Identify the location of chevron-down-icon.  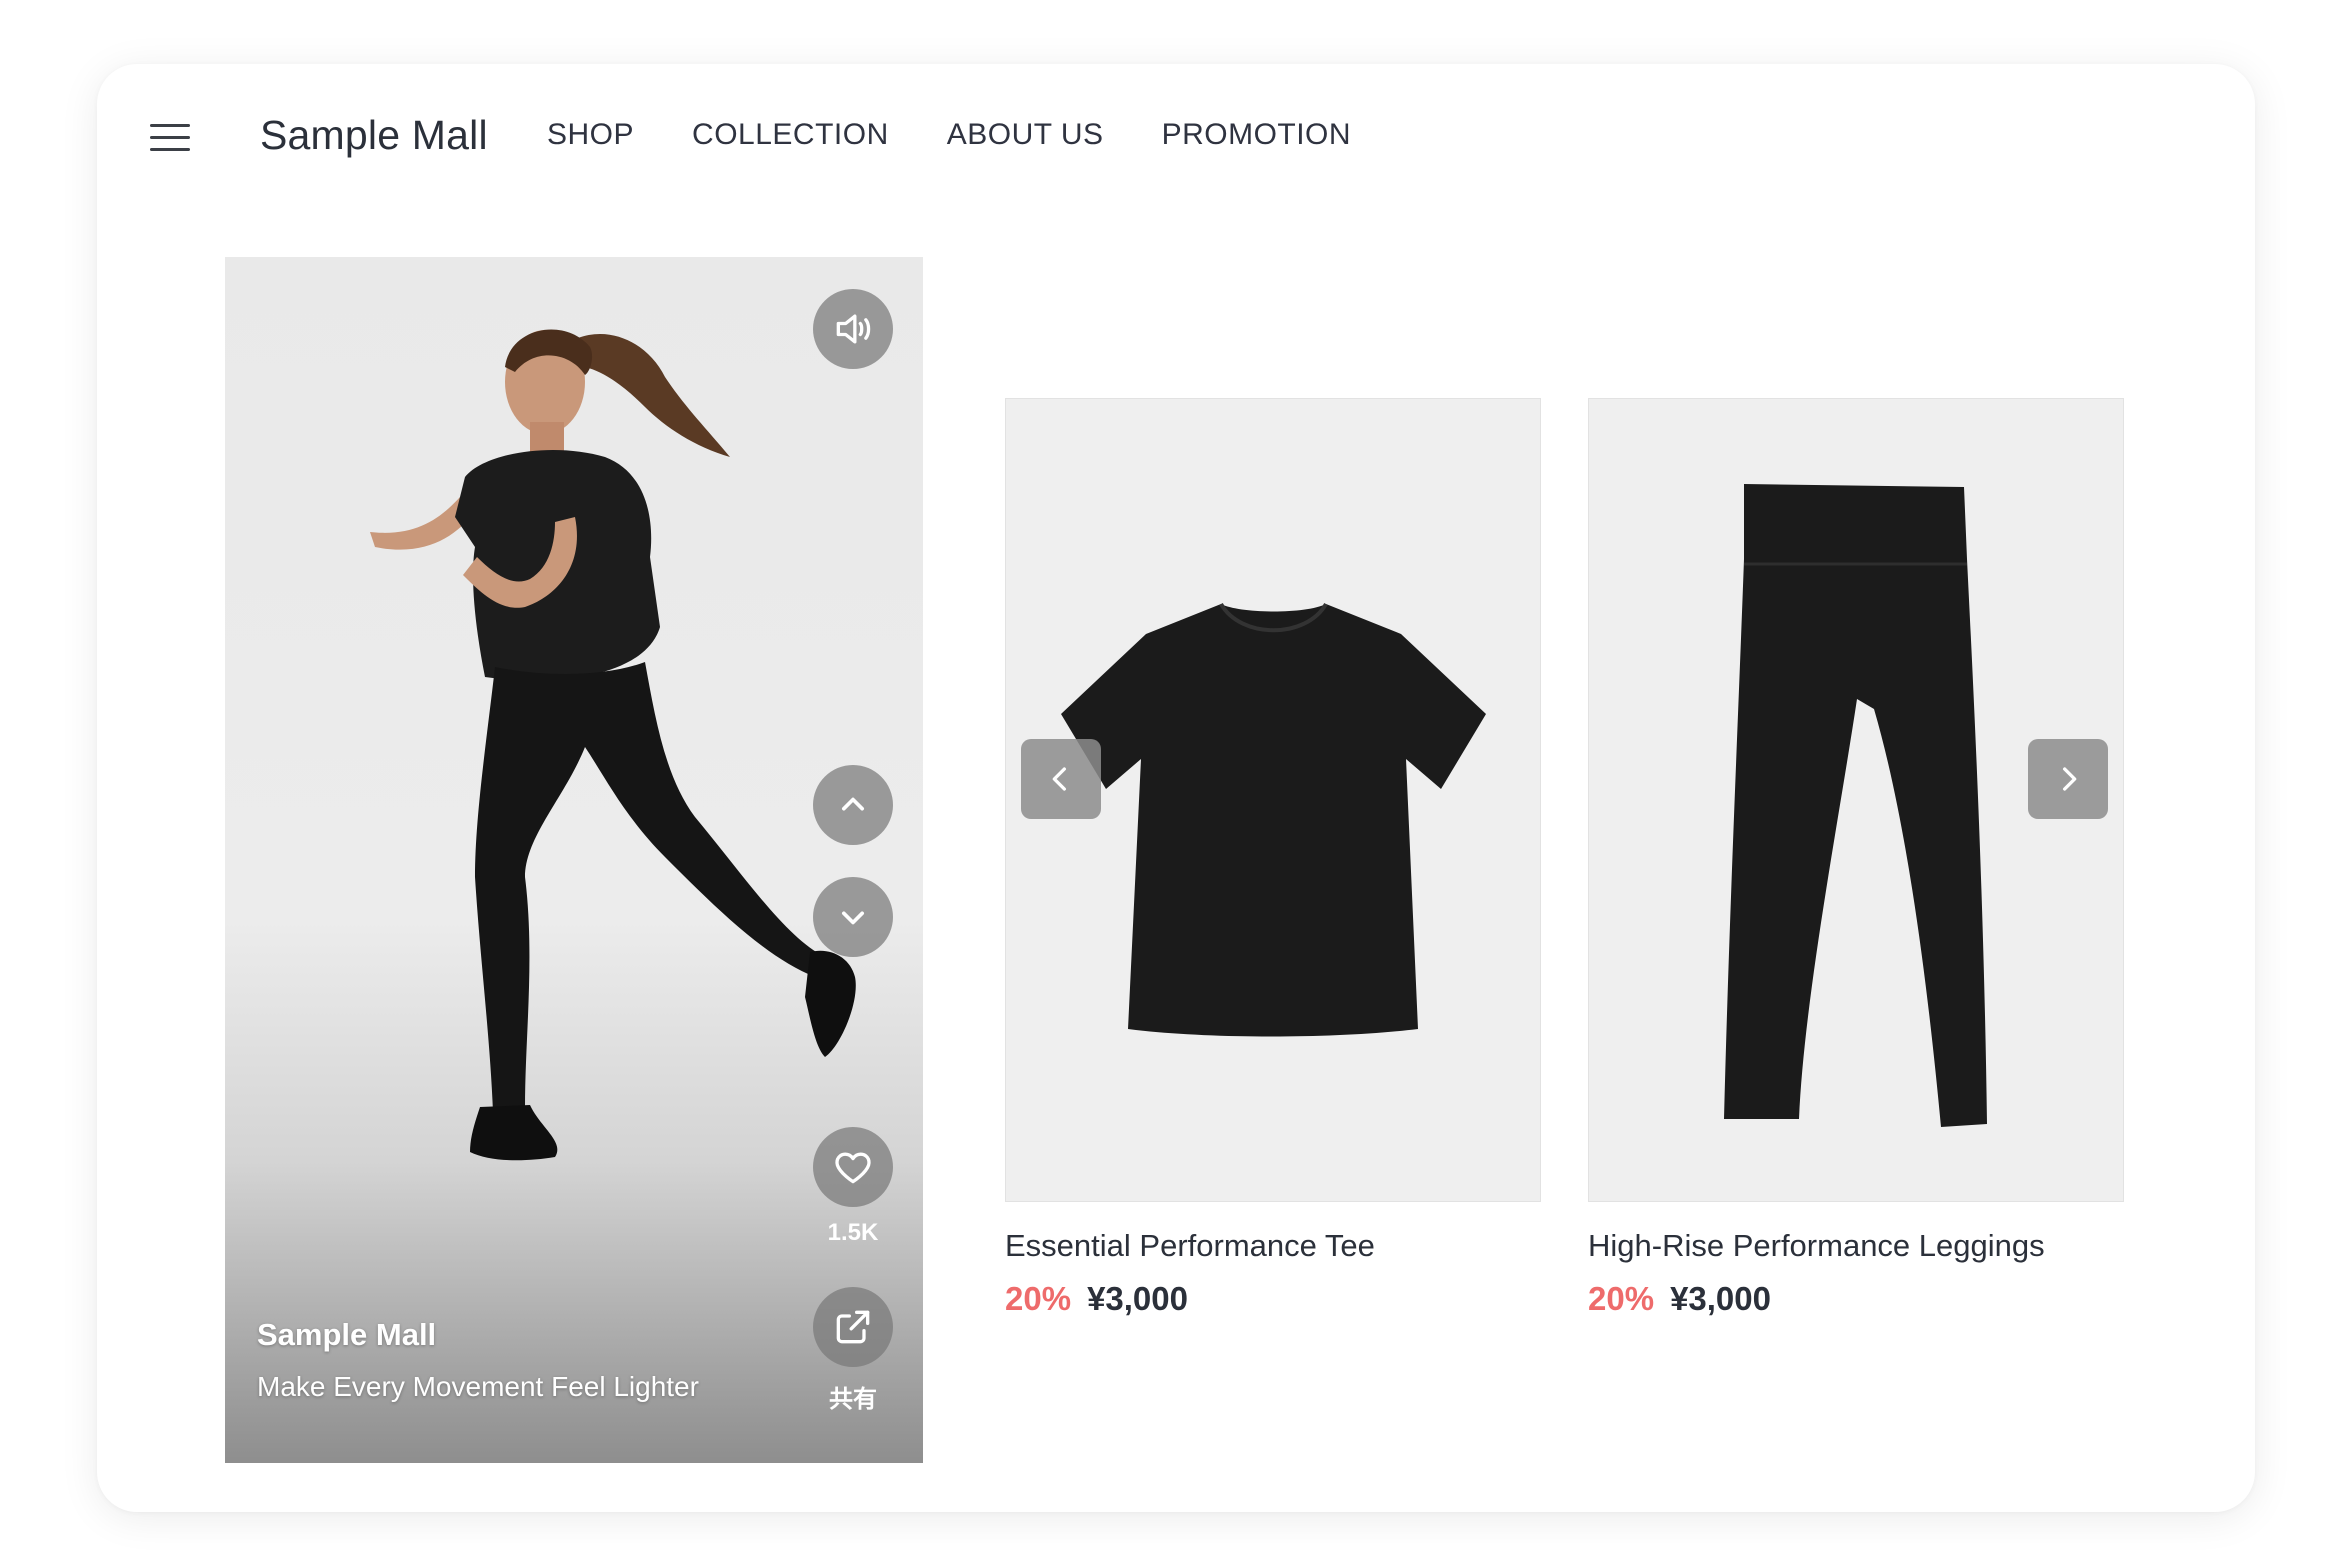
(853, 918).